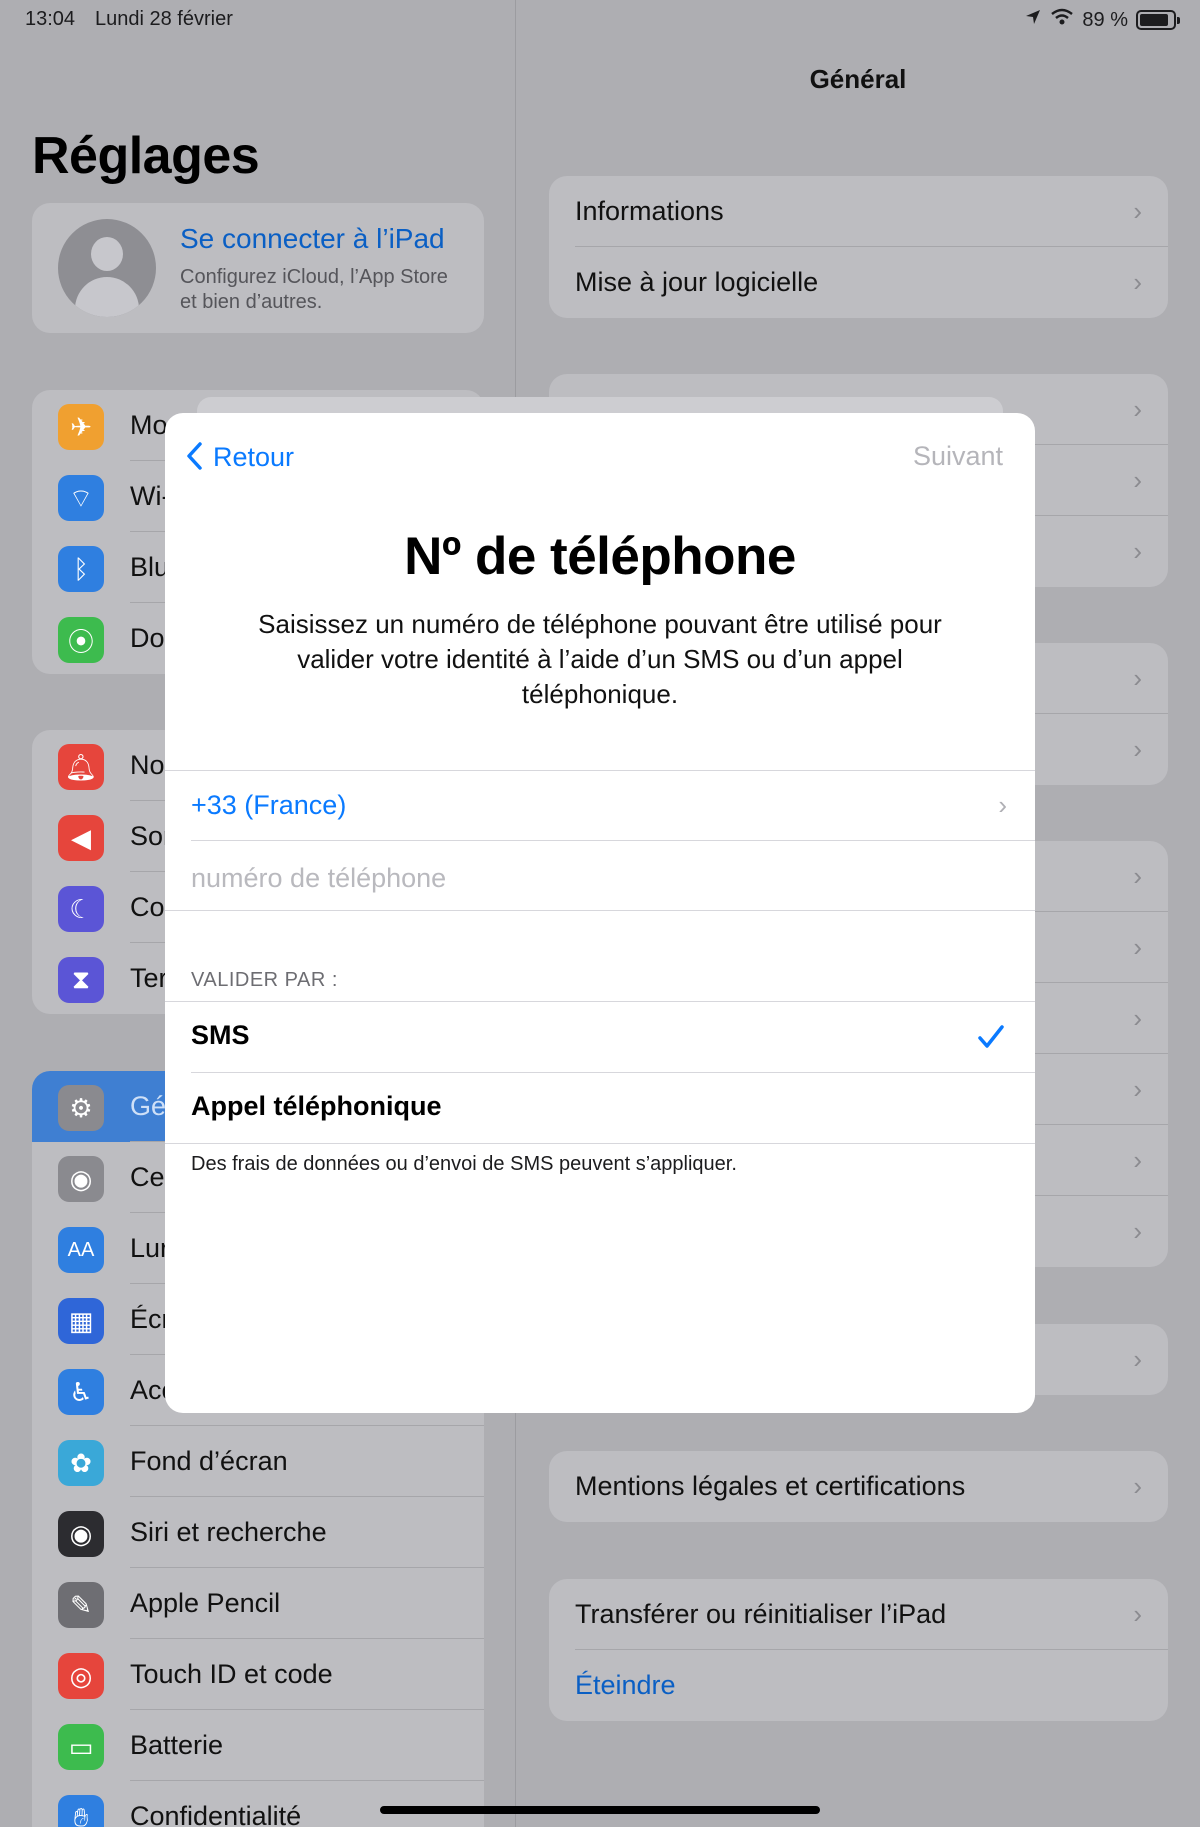  What do you see at coordinates (1033, 20) in the screenshot?
I see `location-icon` at bounding box center [1033, 20].